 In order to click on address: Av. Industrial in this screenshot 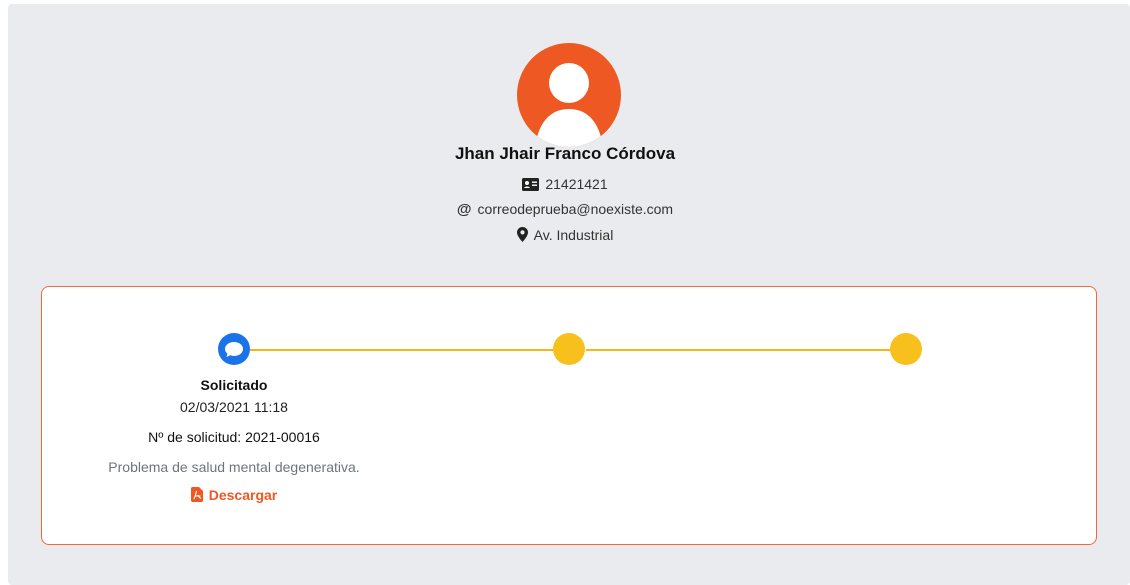, I will do `click(573, 235)`.